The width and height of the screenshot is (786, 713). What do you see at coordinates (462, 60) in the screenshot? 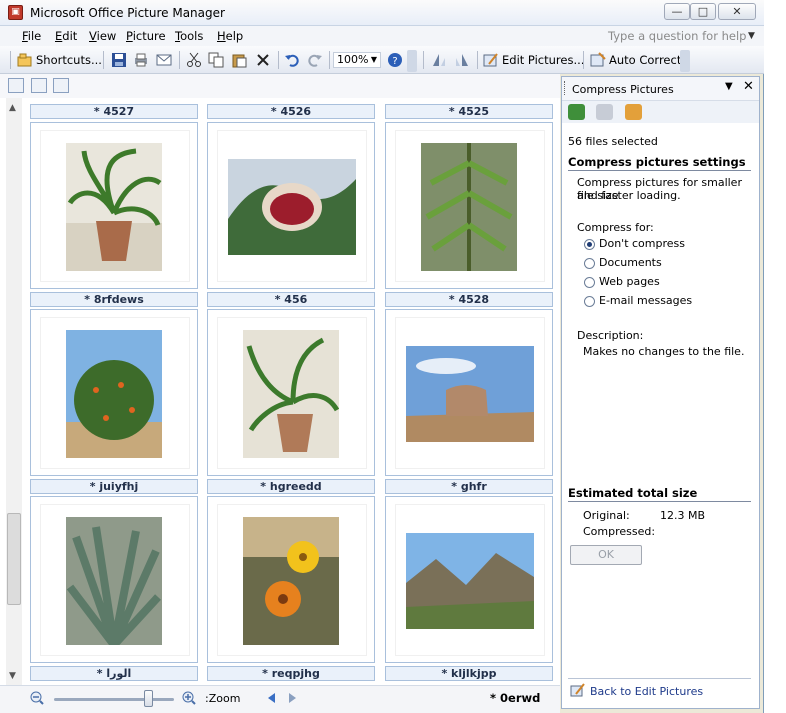
I see `rotate-right-icon` at bounding box center [462, 60].